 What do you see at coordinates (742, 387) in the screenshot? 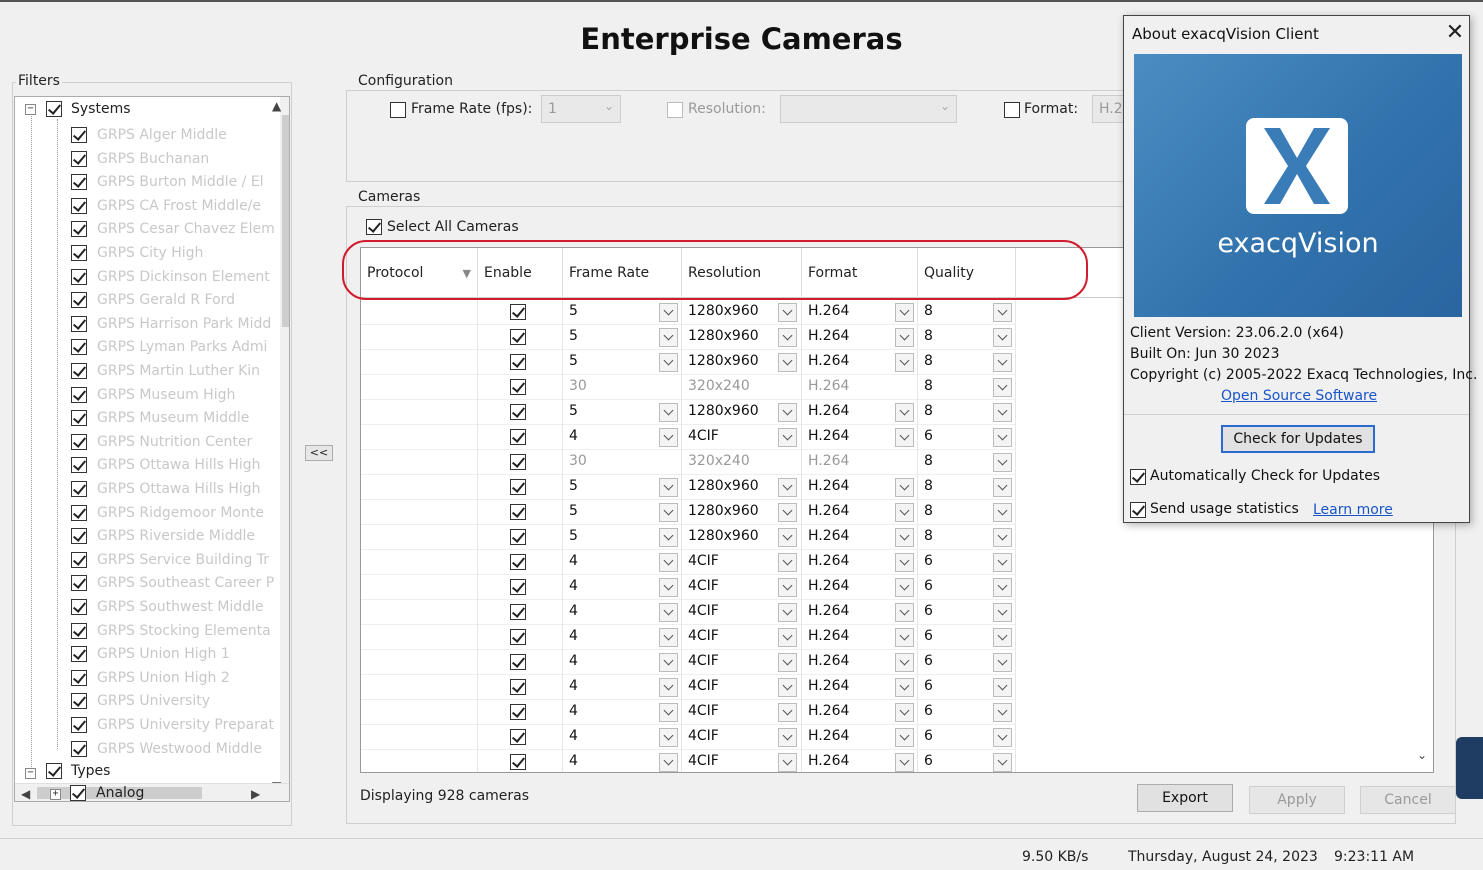
I see `cell-resolution: 320x240` at bounding box center [742, 387].